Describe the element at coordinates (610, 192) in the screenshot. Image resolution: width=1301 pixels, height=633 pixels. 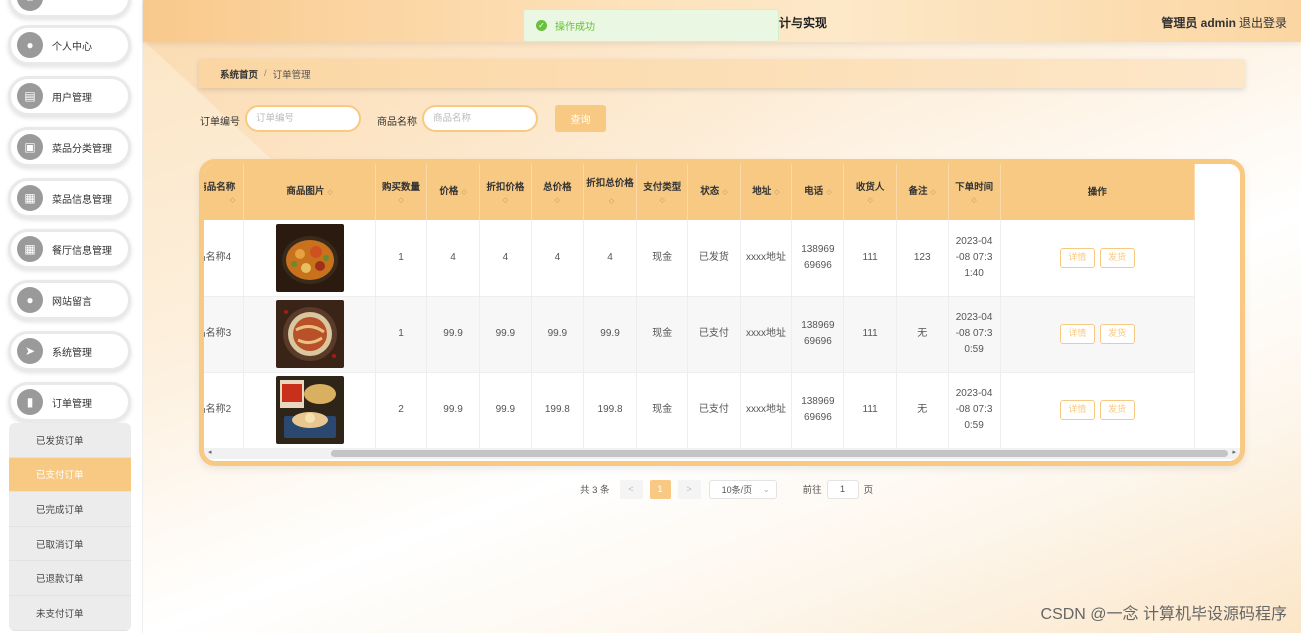
I see `col-header-discount-total: 折扣总价格◇` at that location.